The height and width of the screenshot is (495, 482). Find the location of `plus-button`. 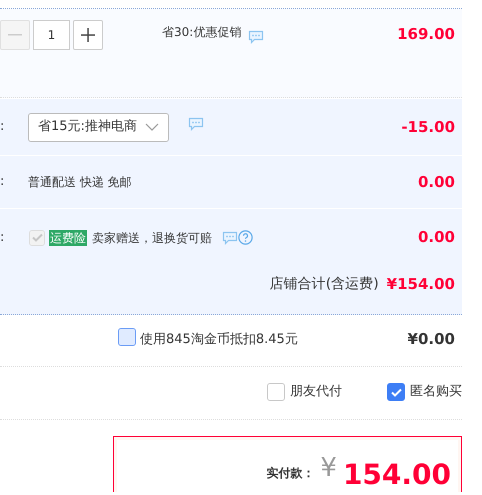

plus-button is located at coordinates (88, 35).